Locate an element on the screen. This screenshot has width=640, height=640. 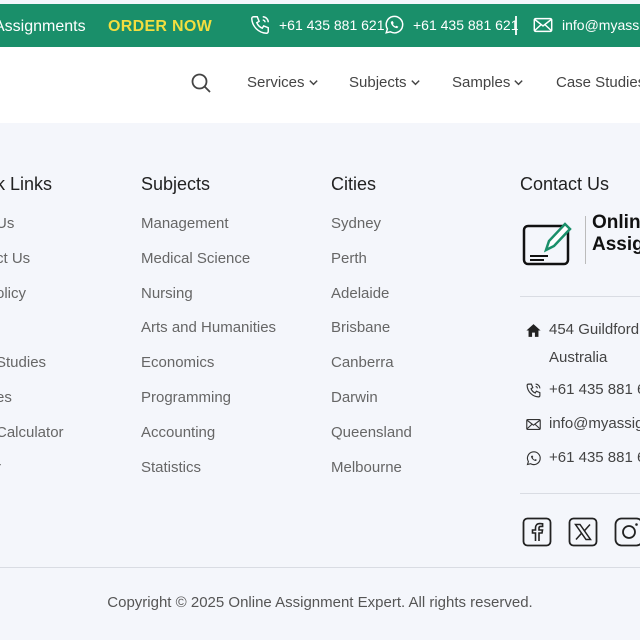
city-link: Brisbane is located at coordinates (371, 336).